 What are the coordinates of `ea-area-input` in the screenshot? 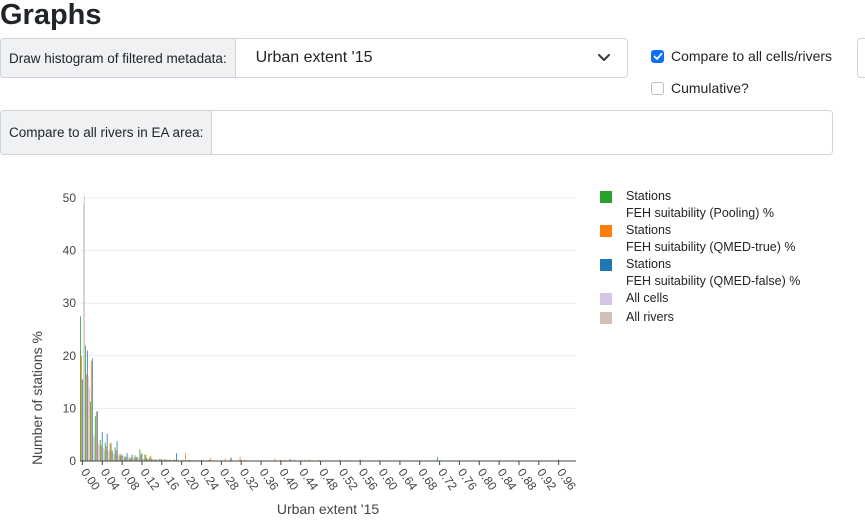 It's located at (522, 132).